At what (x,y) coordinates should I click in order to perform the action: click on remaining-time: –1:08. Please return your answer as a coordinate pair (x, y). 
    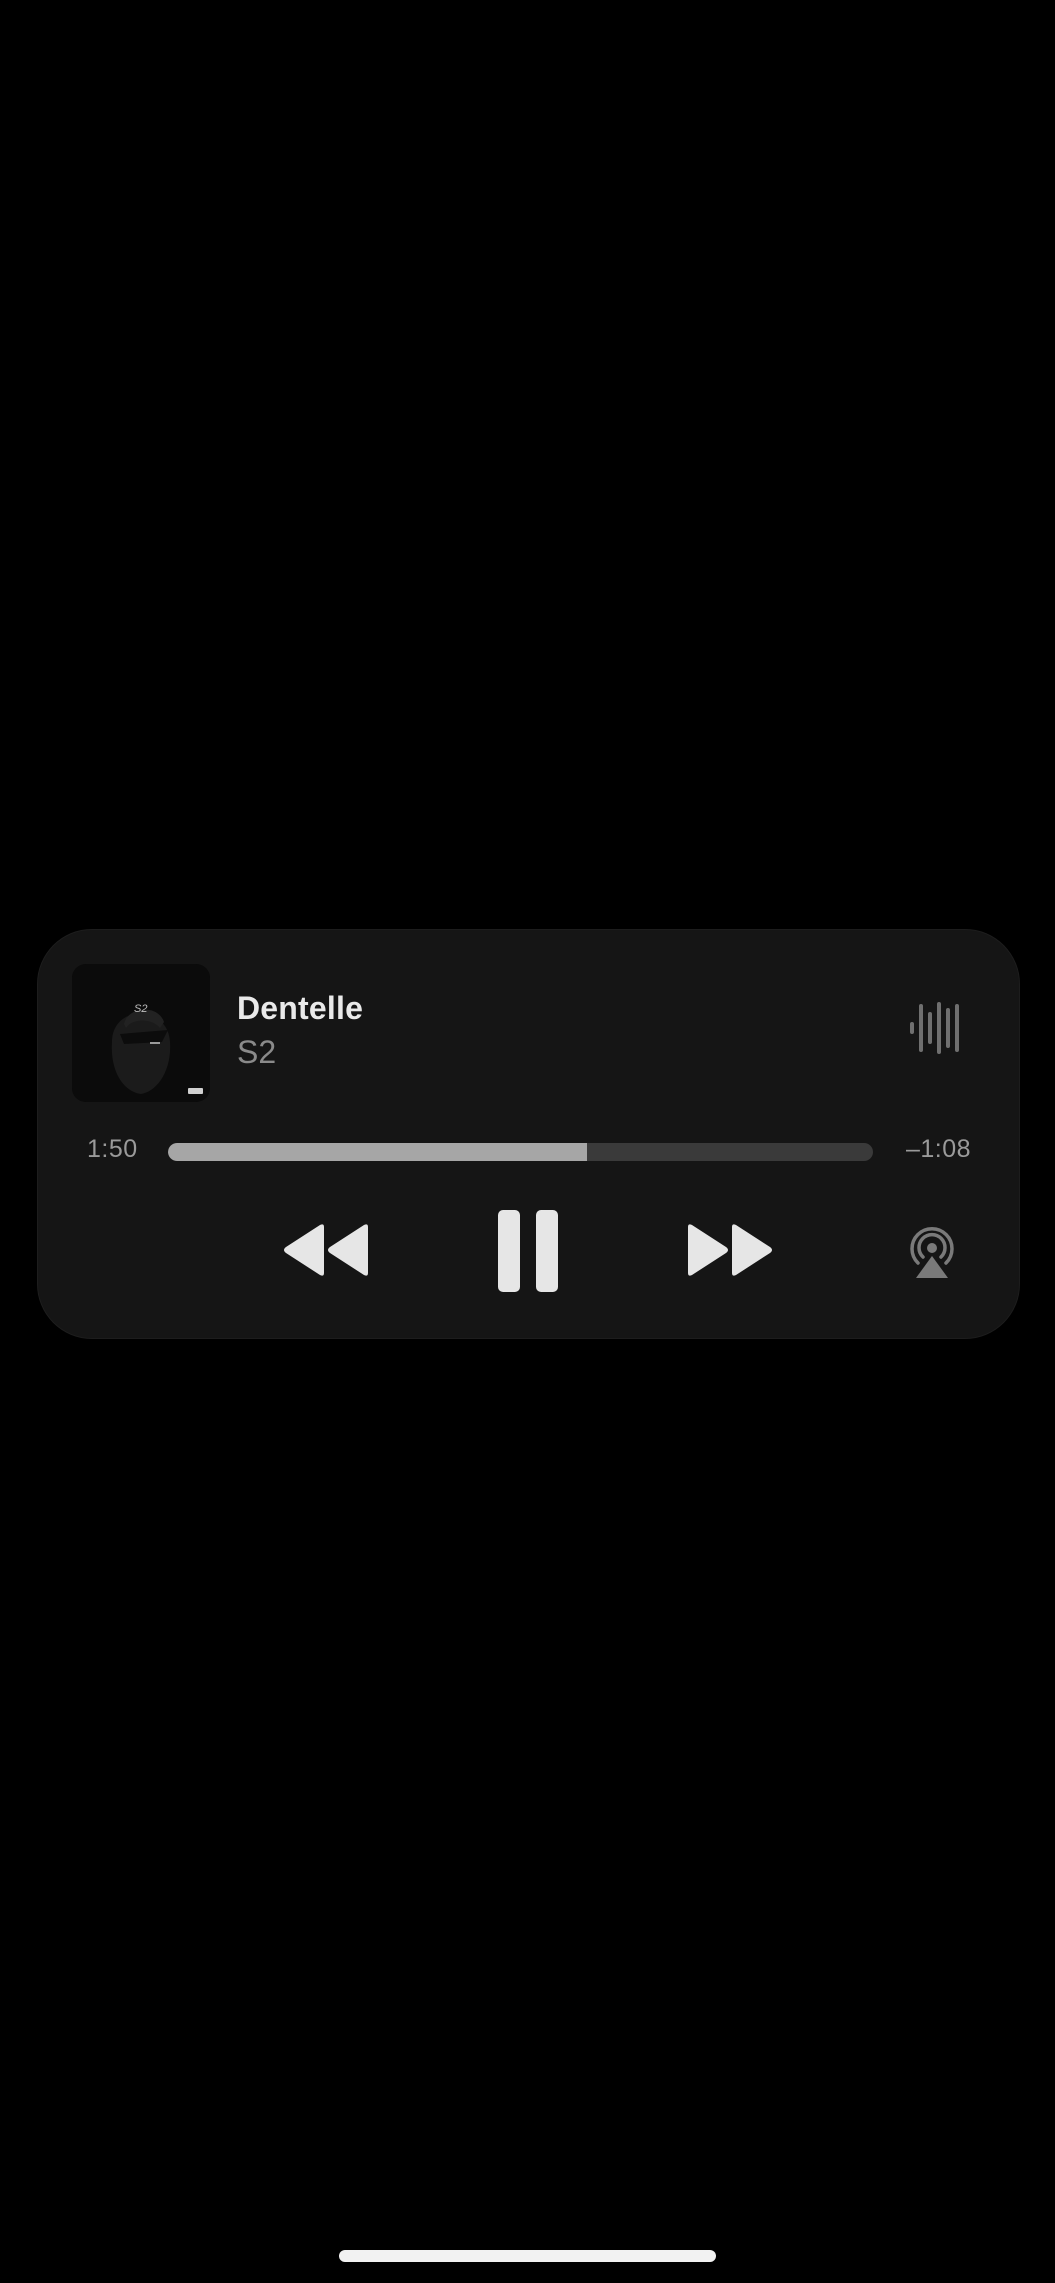
    Looking at the image, I should click on (938, 1149).